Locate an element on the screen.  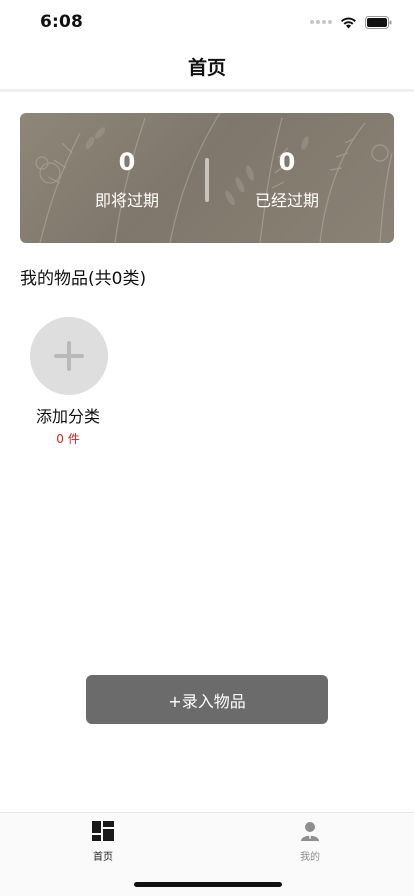
tab-mine: 我的 is located at coordinates (310, 842).